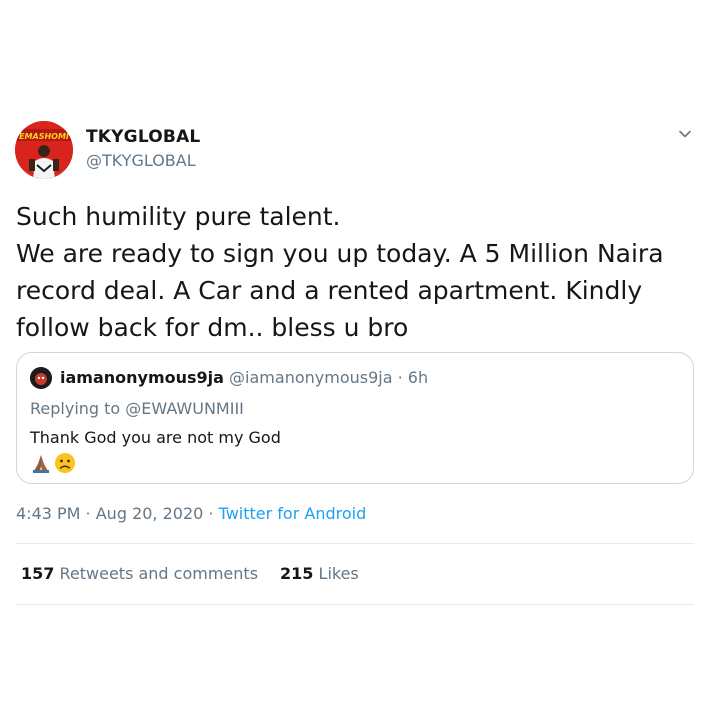 The height and width of the screenshot is (720, 720). I want to click on quoted-header: iamanonymous9ja @iamanonymous9ja · 6h, so click(244, 377).